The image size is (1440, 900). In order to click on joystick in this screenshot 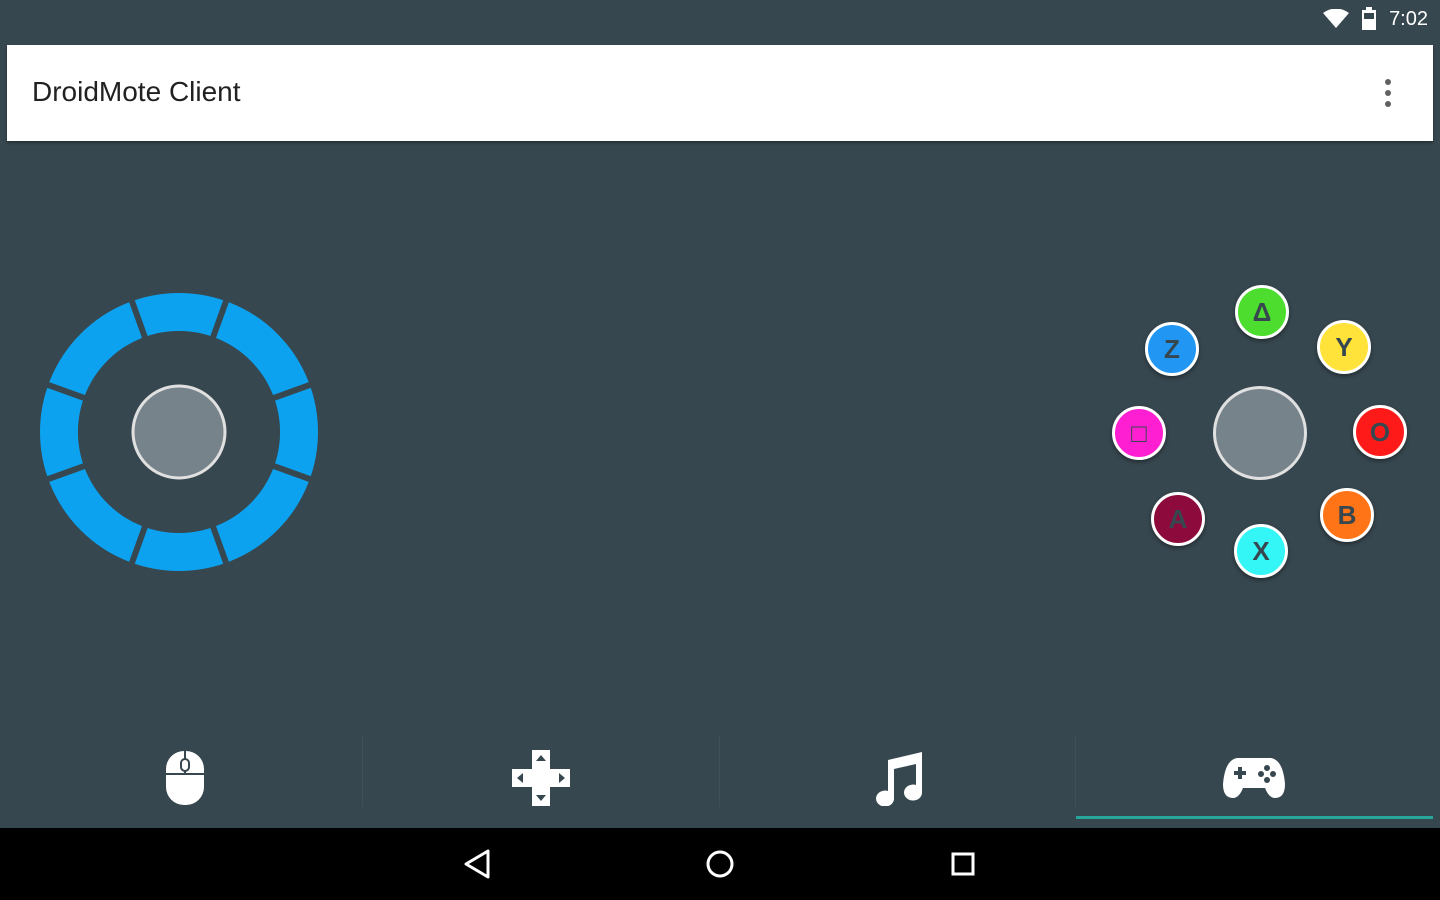, I will do `click(179, 432)`.